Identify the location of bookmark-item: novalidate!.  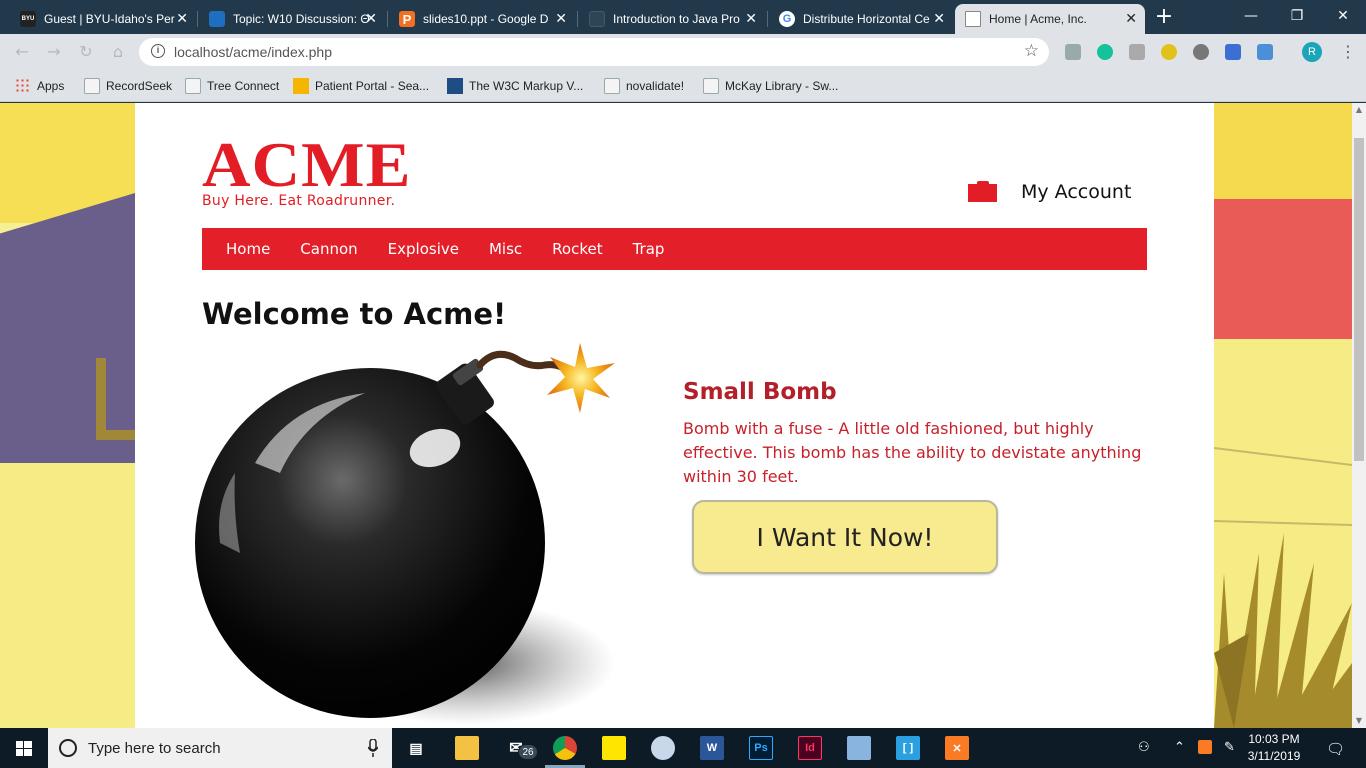
(644, 86).